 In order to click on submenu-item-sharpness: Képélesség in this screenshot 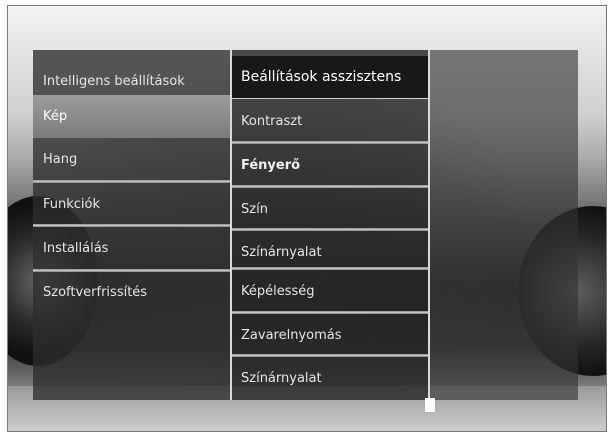, I will do `click(330, 291)`.